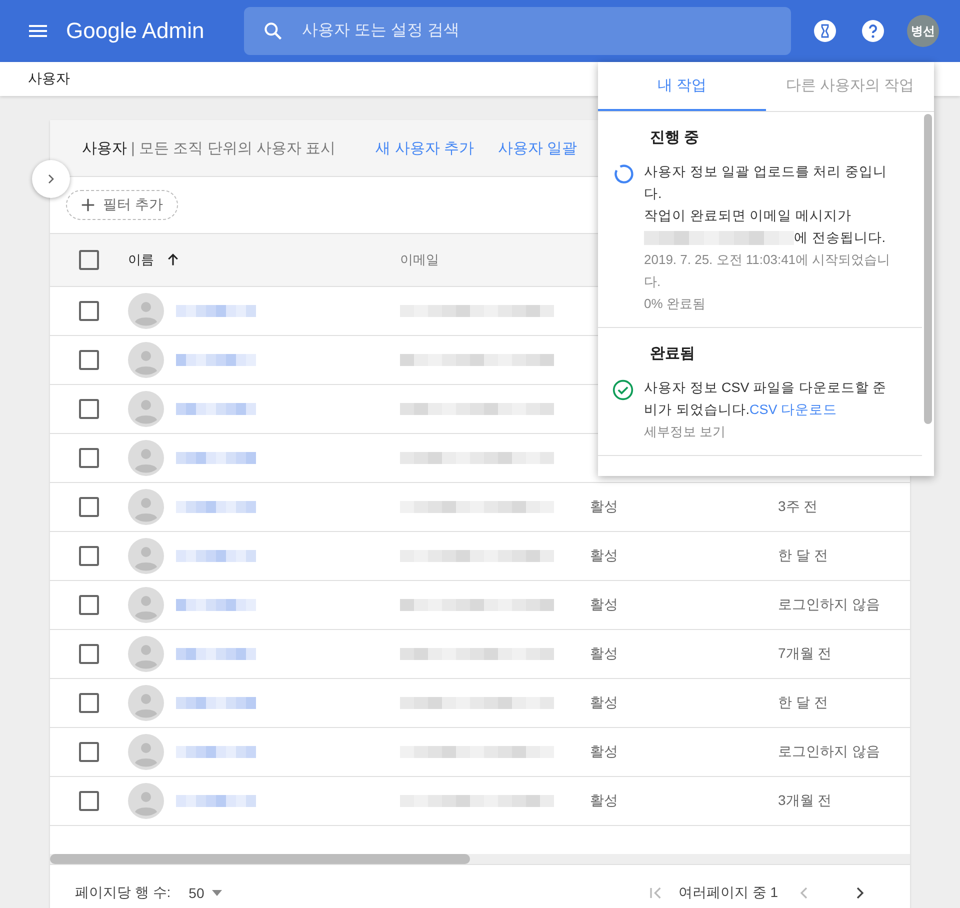  What do you see at coordinates (685, 432) in the screenshot?
I see `task-meta: 세부정보 보기` at bounding box center [685, 432].